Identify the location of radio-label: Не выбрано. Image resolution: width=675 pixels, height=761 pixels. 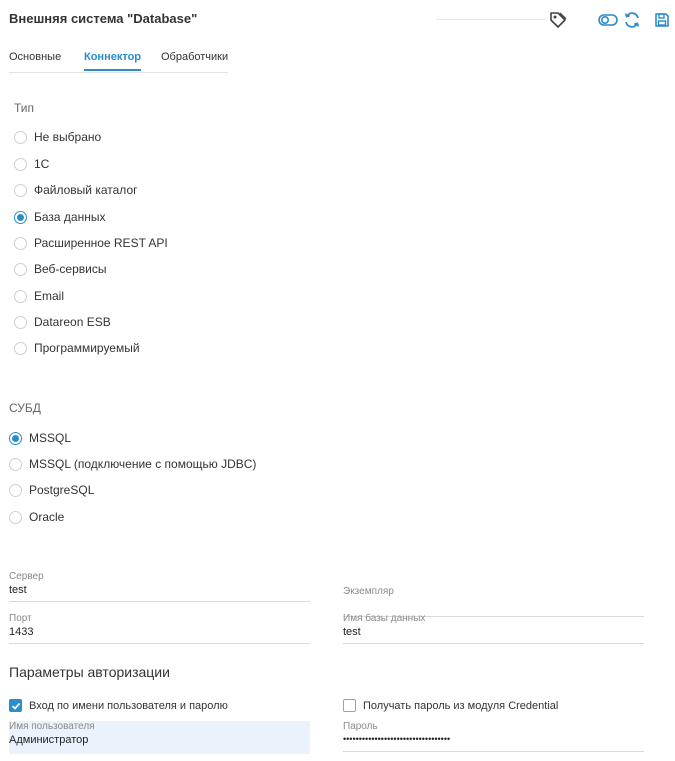
(68, 137).